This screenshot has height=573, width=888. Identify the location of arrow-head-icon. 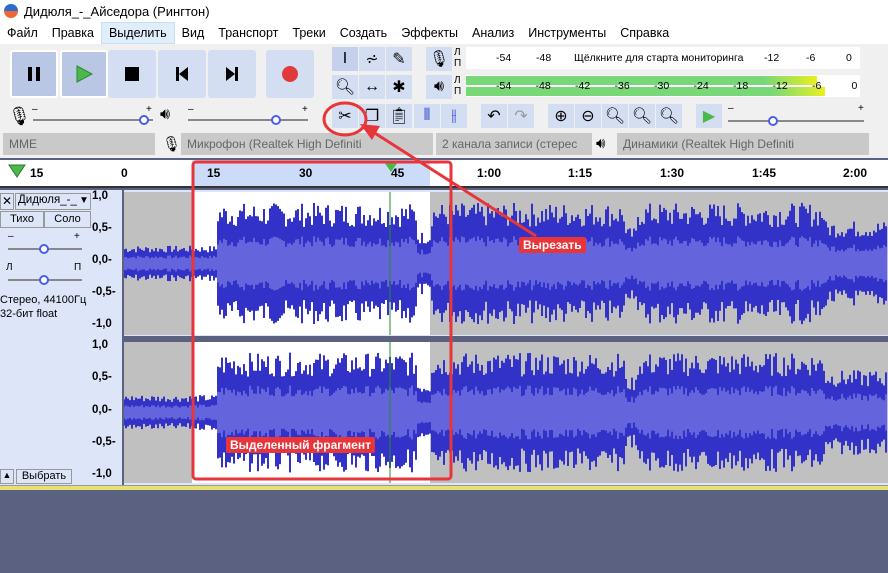
(370, 132).